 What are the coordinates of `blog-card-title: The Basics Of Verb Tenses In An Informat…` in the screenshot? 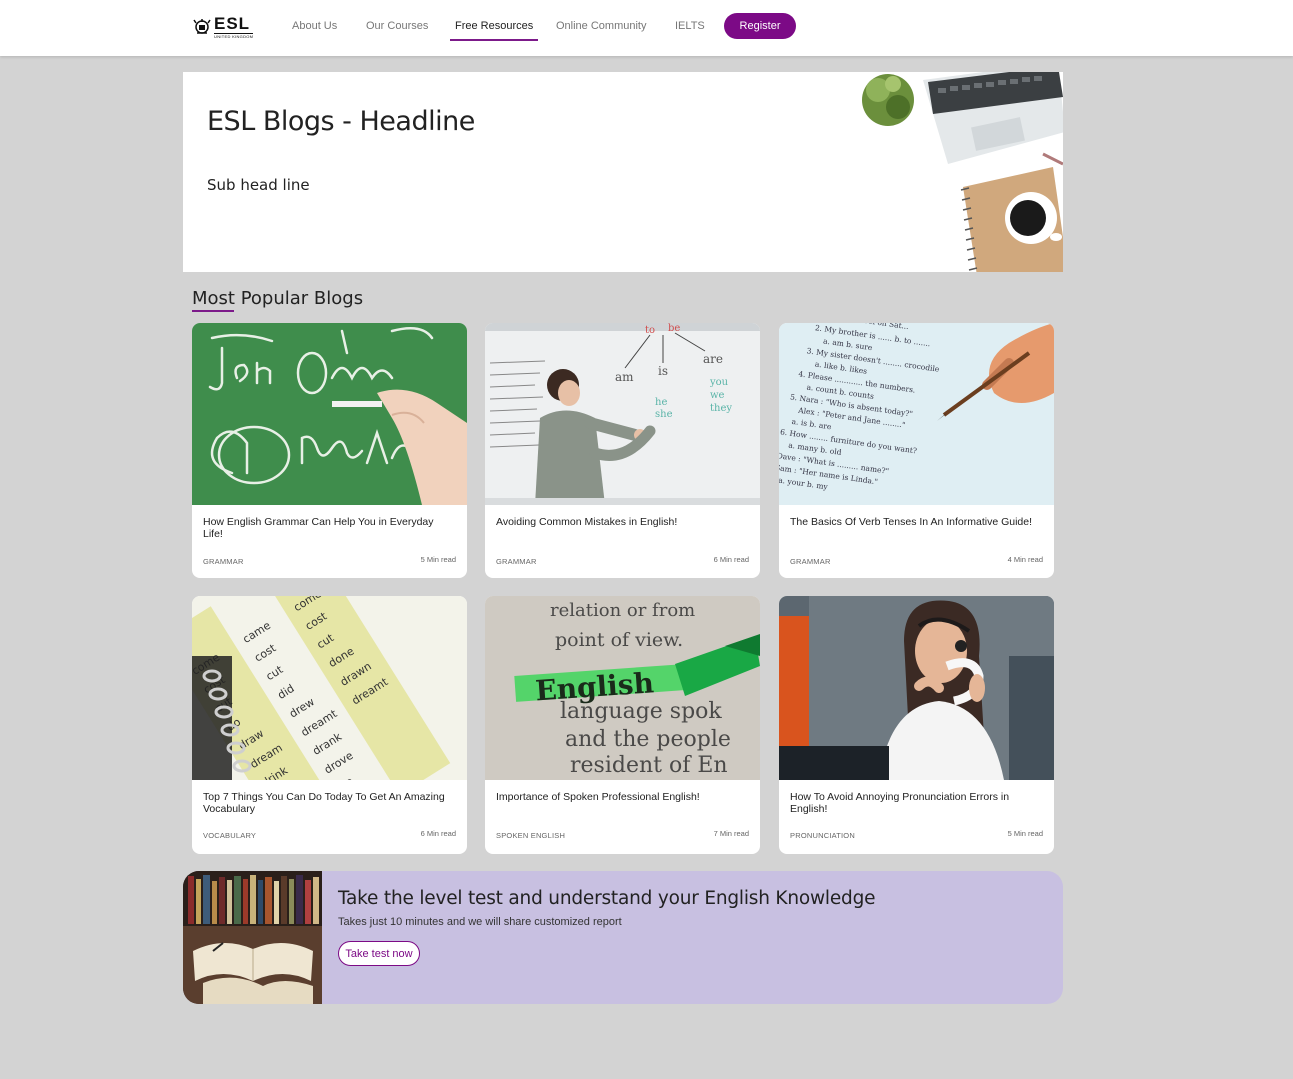 It's located at (915, 522).